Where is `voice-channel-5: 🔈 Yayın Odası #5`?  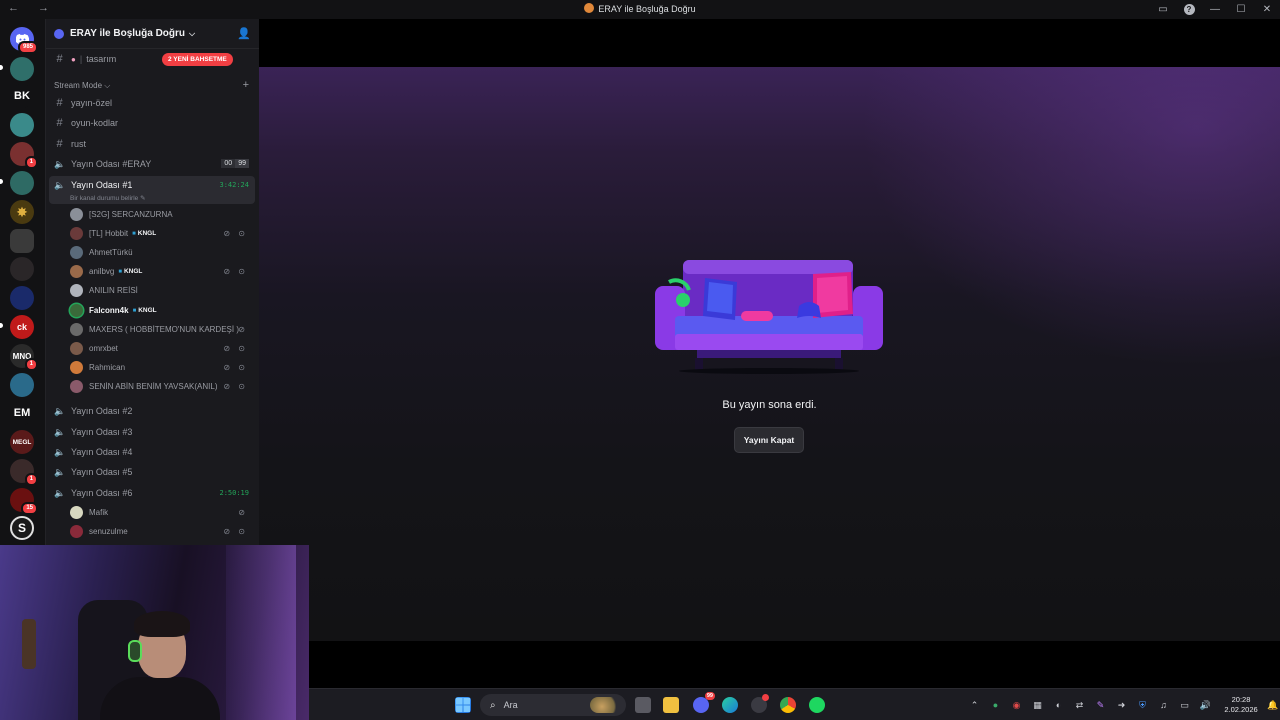
voice-channel-5: 🔈 Yayın Odası #5 is located at coordinates (152, 472).